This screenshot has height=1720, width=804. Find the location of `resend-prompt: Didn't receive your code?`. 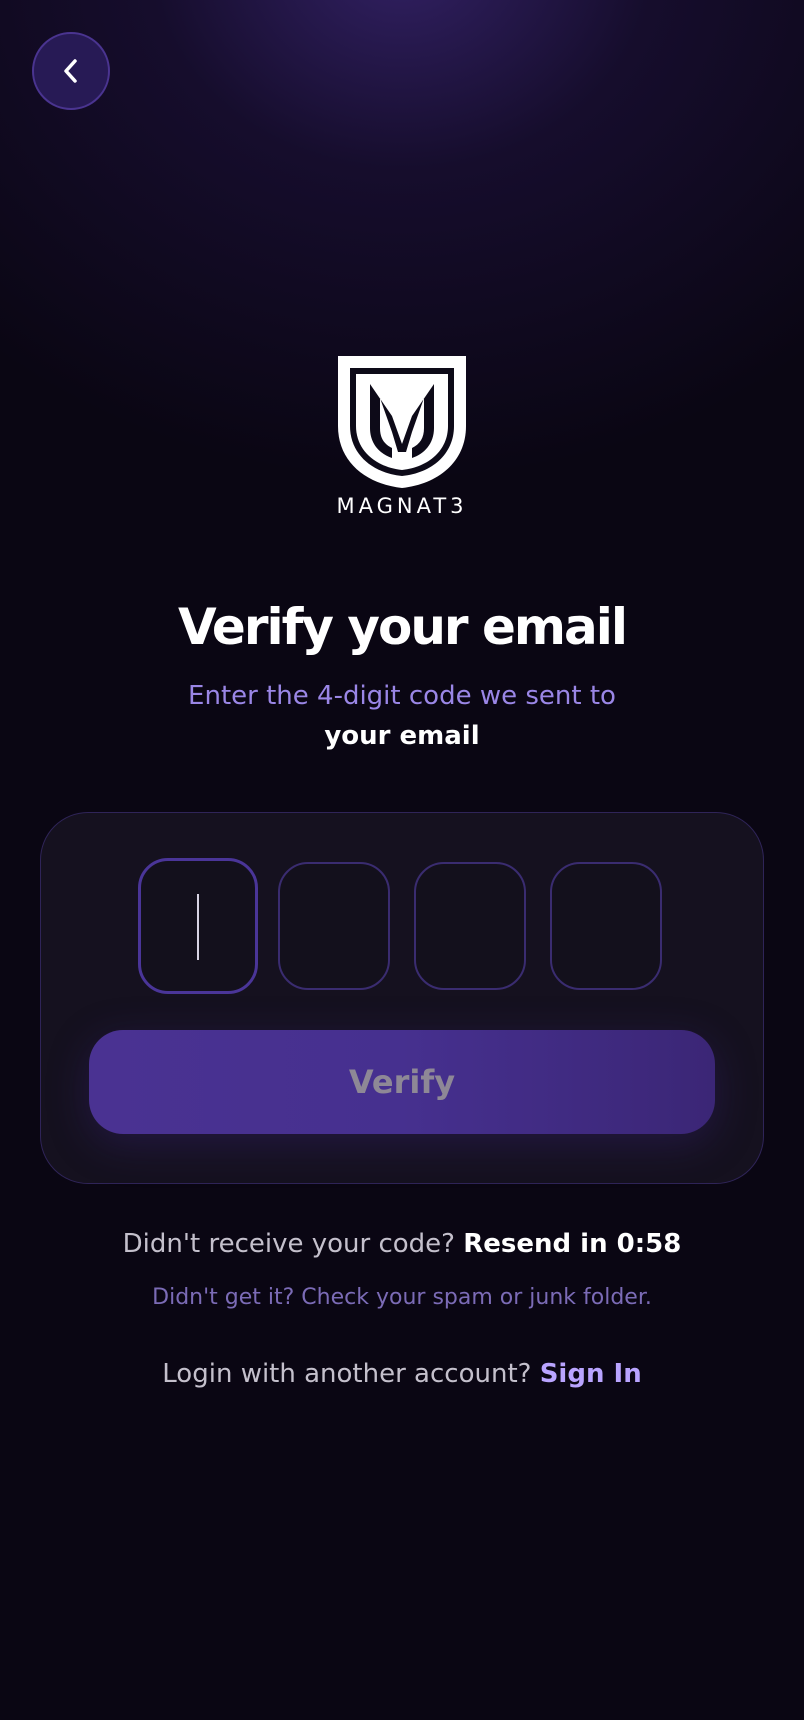

resend-prompt: Didn't receive your code? is located at coordinates (288, 1244).